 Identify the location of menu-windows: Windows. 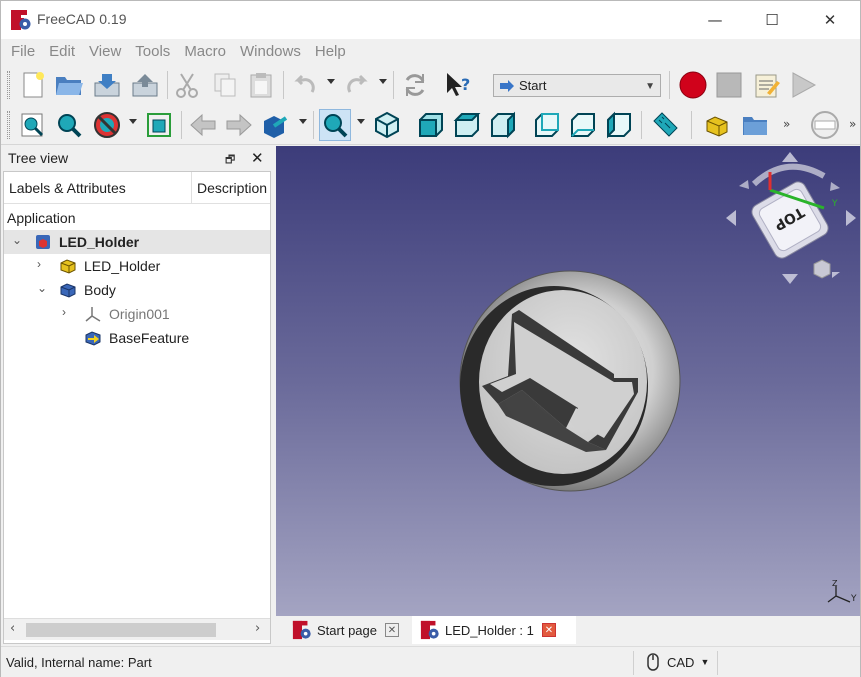
(270, 52).